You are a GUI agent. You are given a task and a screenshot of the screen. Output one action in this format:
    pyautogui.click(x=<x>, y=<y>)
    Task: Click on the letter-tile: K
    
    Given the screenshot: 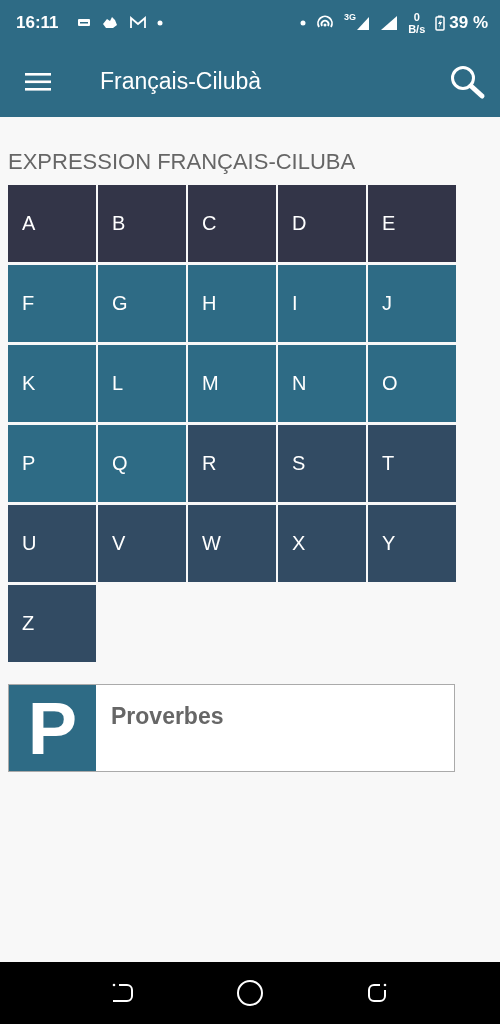 What is the action you would take?
    pyautogui.click(x=52, y=383)
    